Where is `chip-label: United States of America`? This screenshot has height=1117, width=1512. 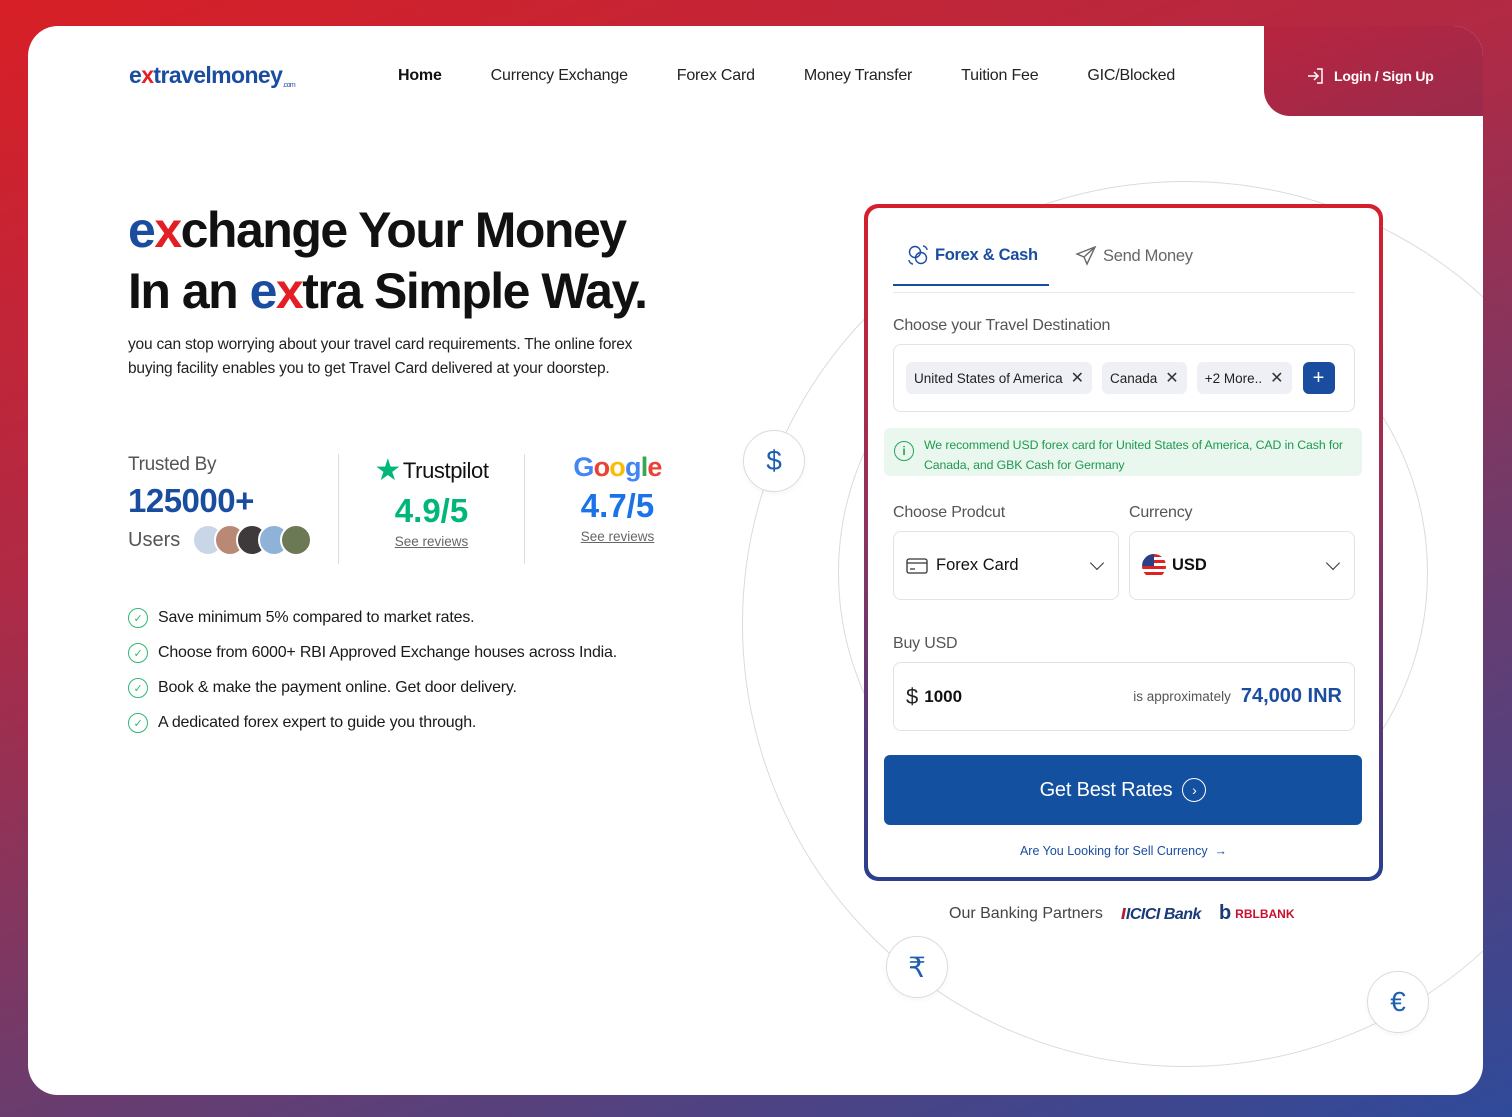 chip-label: United States of America is located at coordinates (988, 378).